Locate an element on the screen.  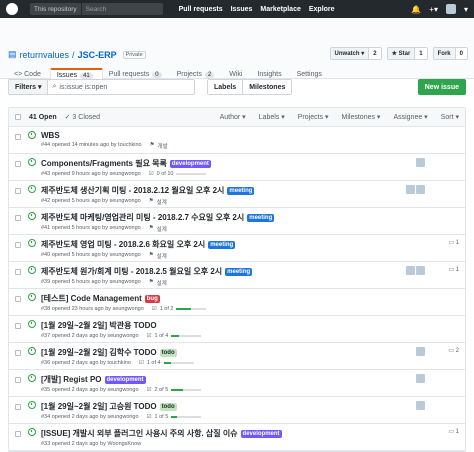
bell-icon: 🔔 is located at coordinates (416, 9).